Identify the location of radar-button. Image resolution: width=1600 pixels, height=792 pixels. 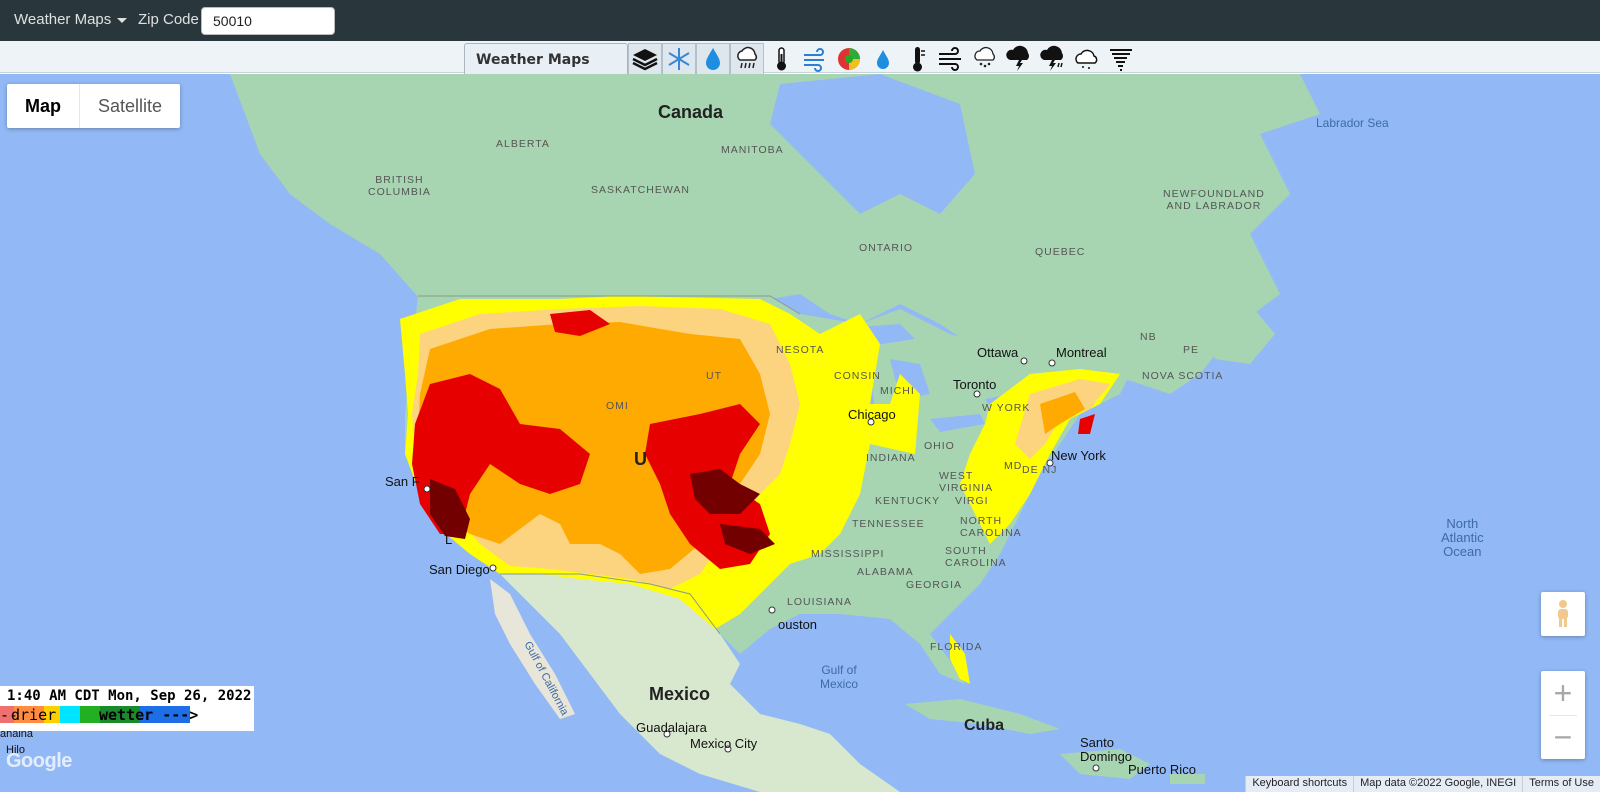
(849, 59).